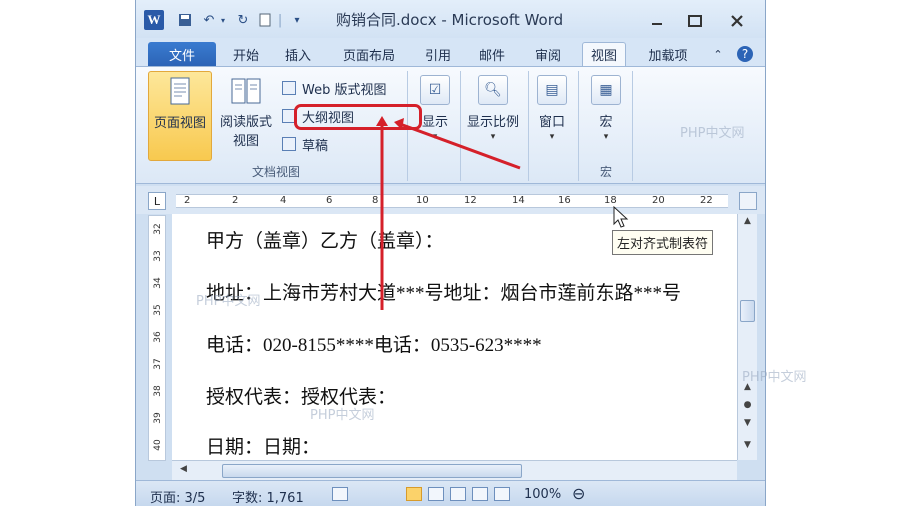 The image size is (900, 506). What do you see at coordinates (747, 337) in the screenshot?
I see `vertical-scrollbar: ▲ ▲ ● ▼ ▼` at bounding box center [747, 337].